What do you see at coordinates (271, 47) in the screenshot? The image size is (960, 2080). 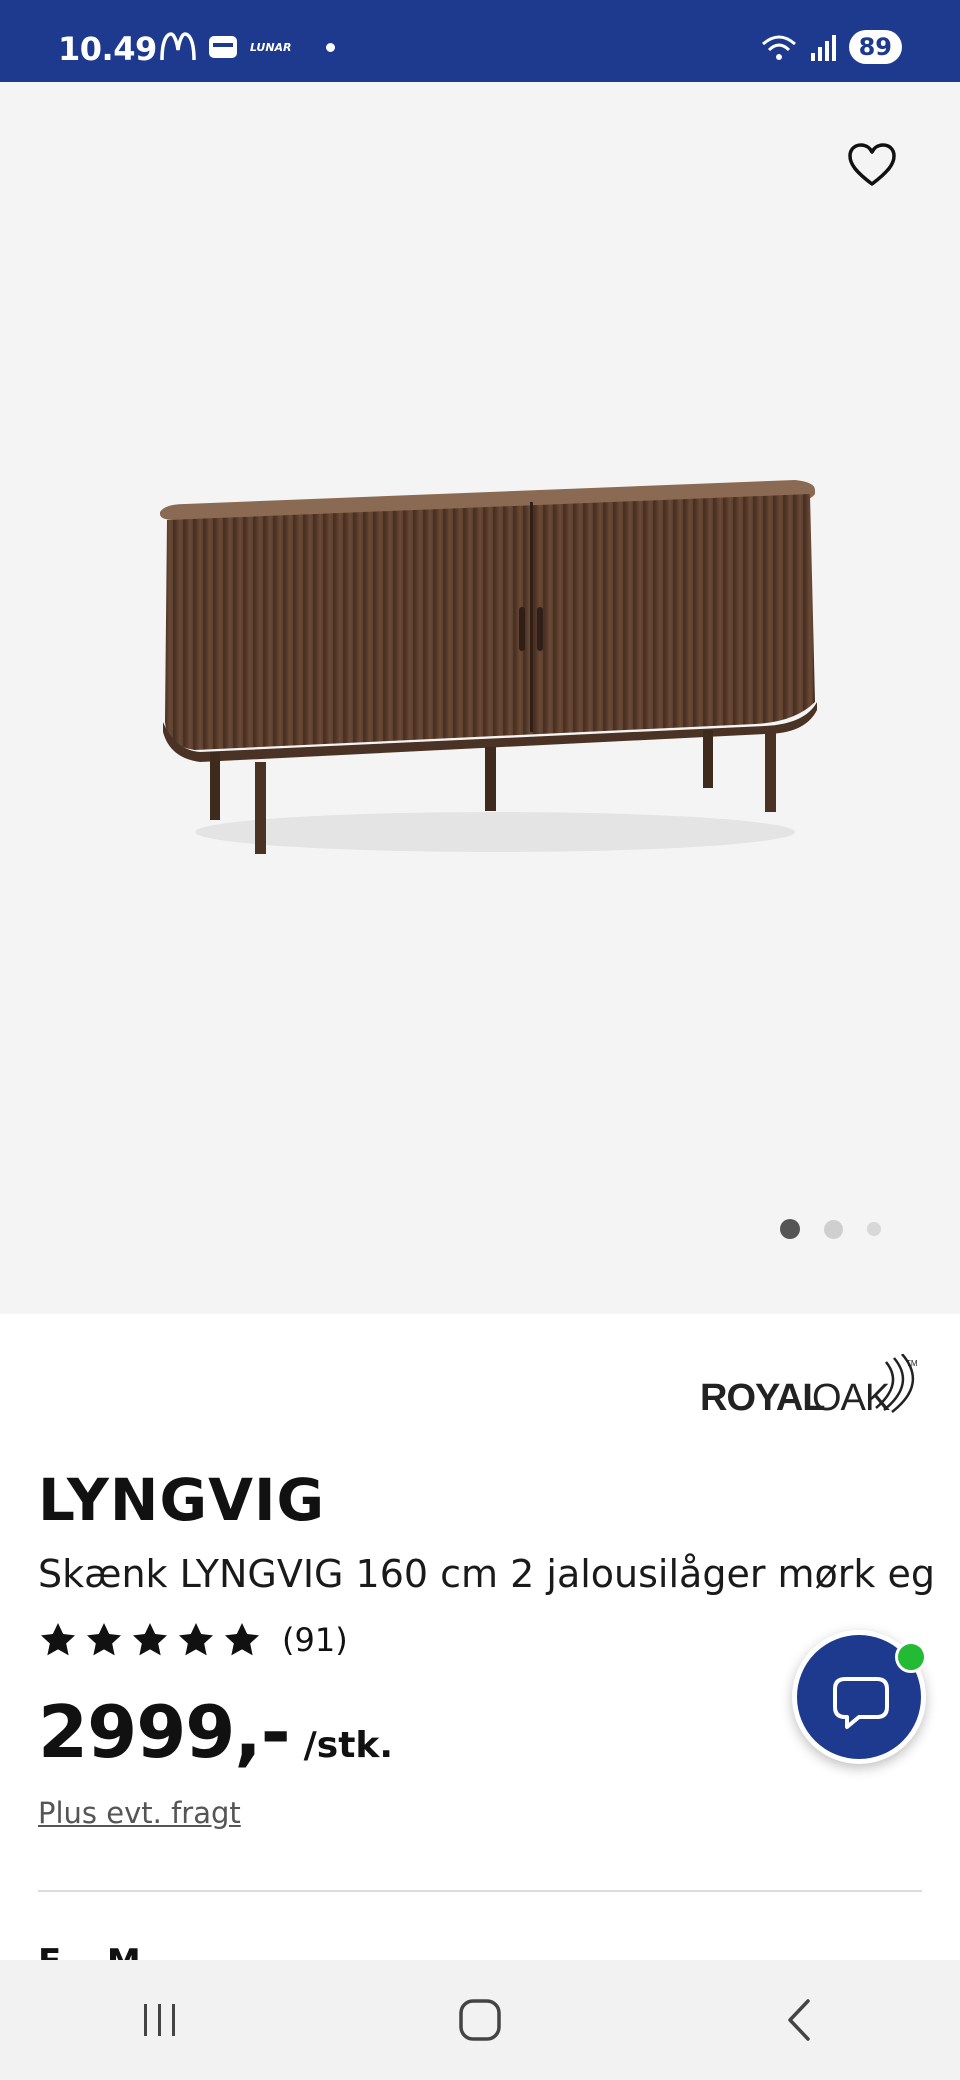 I see `lunar-icon: LUNAR` at bounding box center [271, 47].